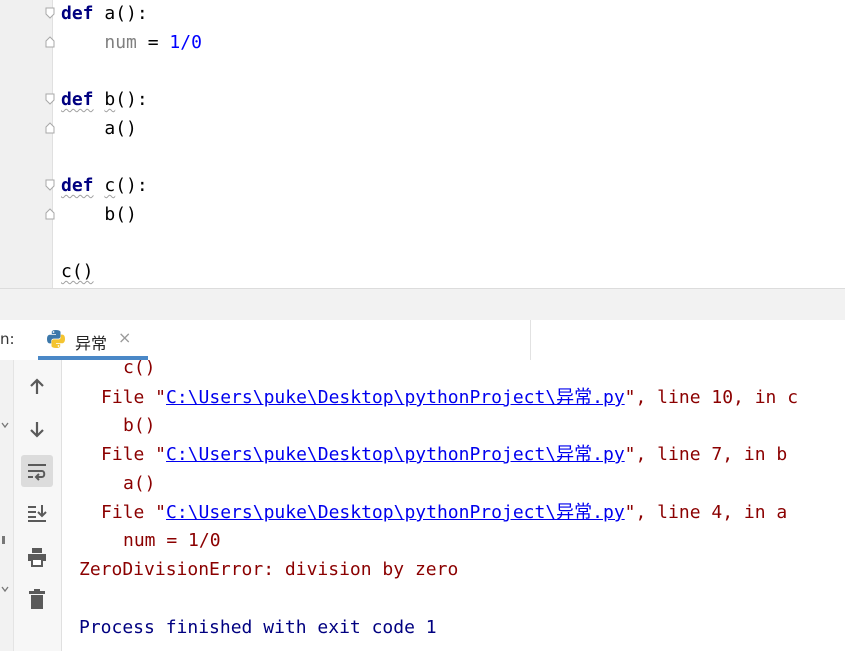 Image resolution: width=845 pixels, height=651 pixels. What do you see at coordinates (120, 13) in the screenshot?
I see `function-signature: a():` at bounding box center [120, 13].